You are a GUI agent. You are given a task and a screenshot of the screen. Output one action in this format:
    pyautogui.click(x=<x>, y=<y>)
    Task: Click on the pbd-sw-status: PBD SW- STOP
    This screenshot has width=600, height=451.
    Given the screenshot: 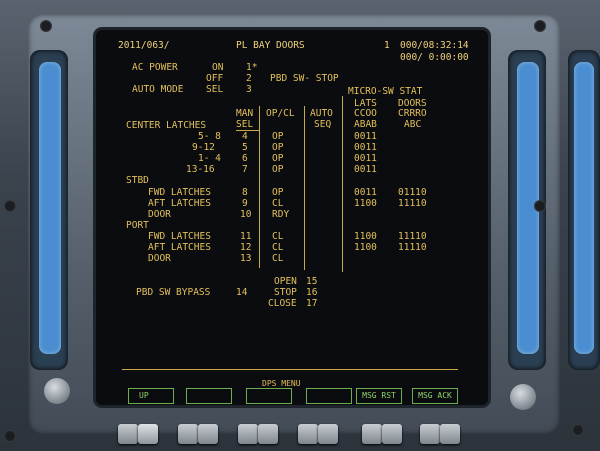 What is the action you would take?
    pyautogui.click(x=304, y=78)
    